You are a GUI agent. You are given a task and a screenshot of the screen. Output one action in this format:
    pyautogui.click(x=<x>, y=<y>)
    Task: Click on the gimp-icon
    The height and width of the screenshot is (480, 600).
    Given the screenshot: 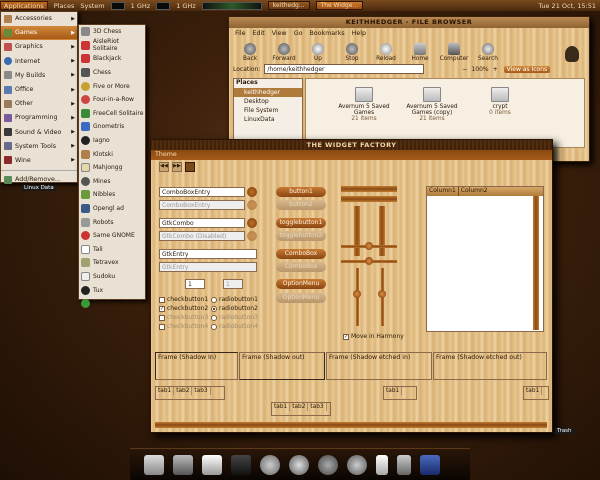 What is the action you would take?
    pyautogui.click(x=270, y=464)
    